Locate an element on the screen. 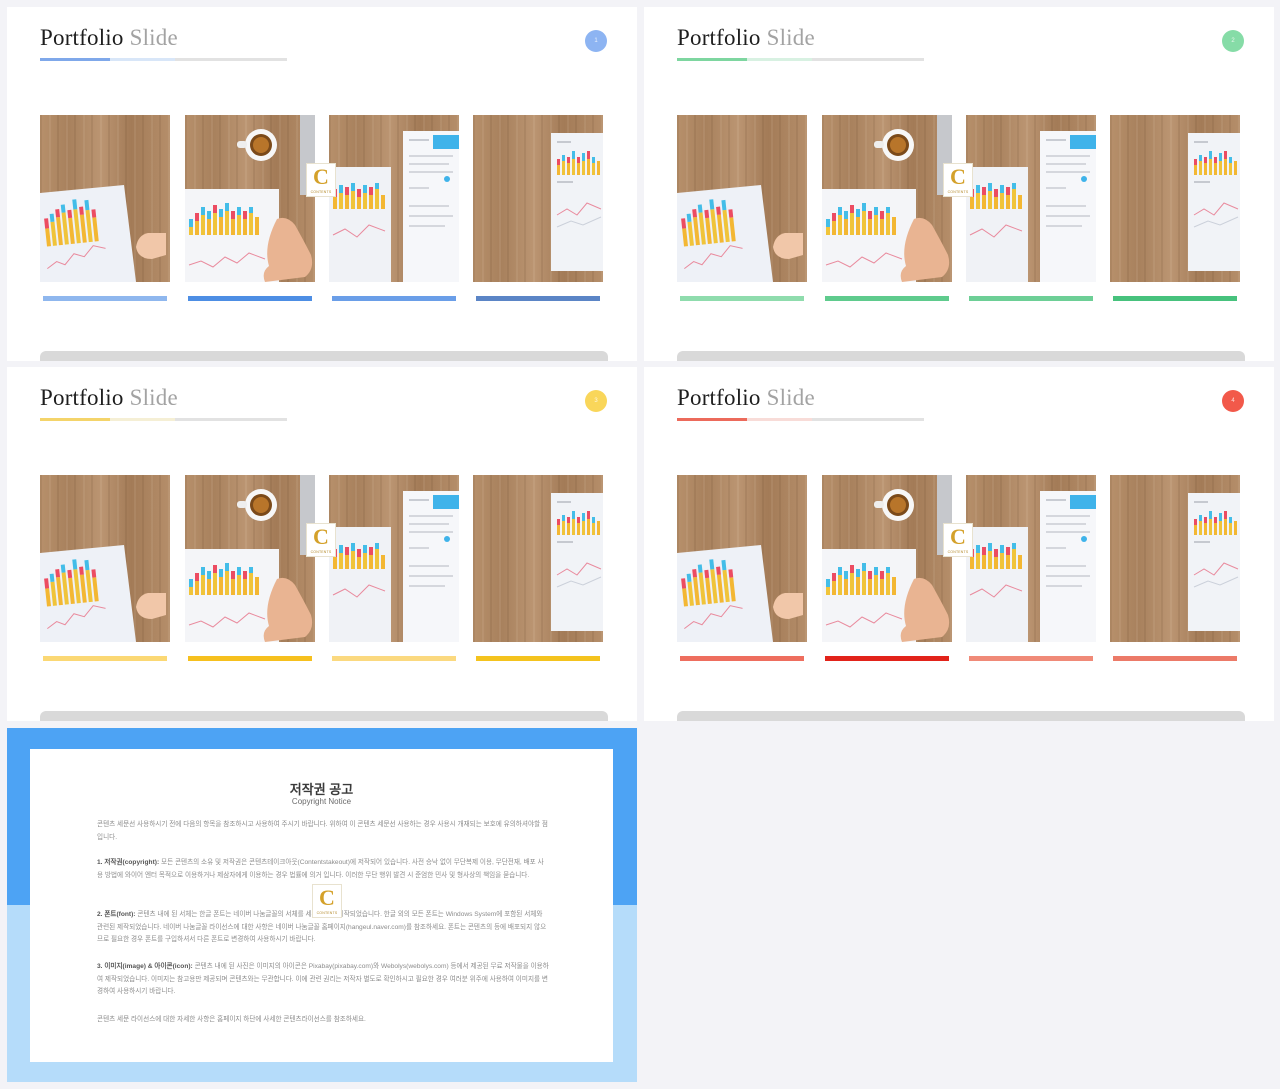  copyright-title: 저작권 공고 is located at coordinates (321, 789).